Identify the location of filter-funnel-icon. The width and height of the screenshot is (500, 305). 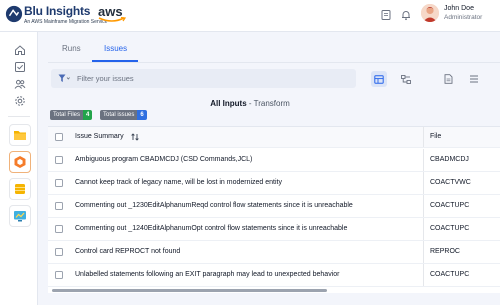
(64, 78).